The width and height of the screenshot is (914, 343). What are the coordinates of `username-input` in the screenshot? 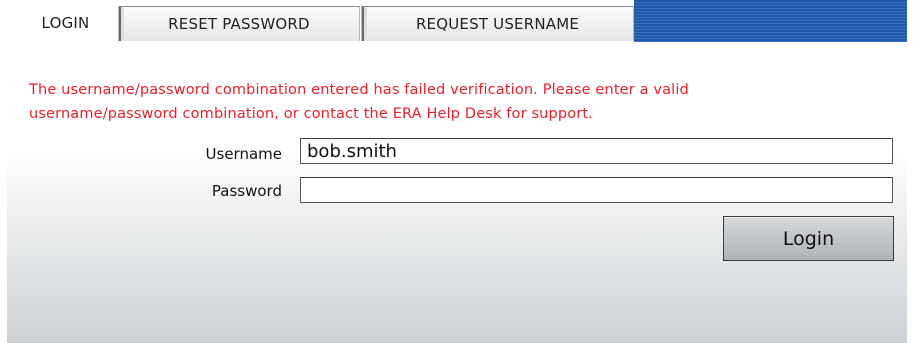 It's located at (596, 151).